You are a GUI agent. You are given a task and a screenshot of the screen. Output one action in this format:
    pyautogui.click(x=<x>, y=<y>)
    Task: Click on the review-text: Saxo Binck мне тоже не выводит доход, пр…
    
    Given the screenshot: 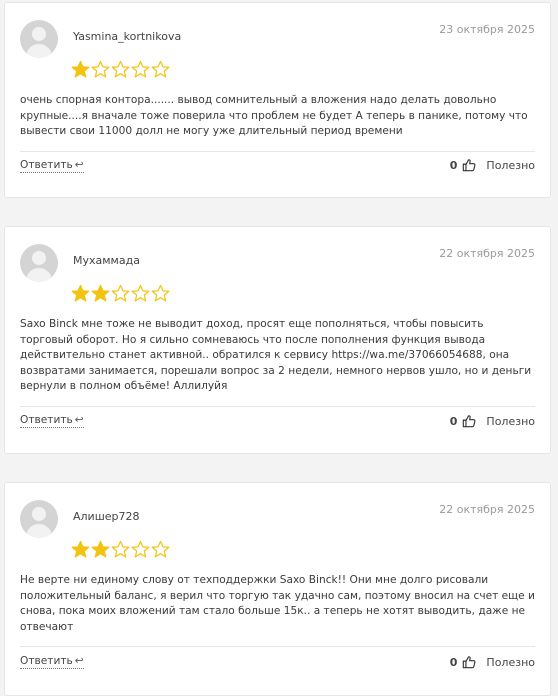 What is the action you would take?
    pyautogui.click(x=277, y=356)
    